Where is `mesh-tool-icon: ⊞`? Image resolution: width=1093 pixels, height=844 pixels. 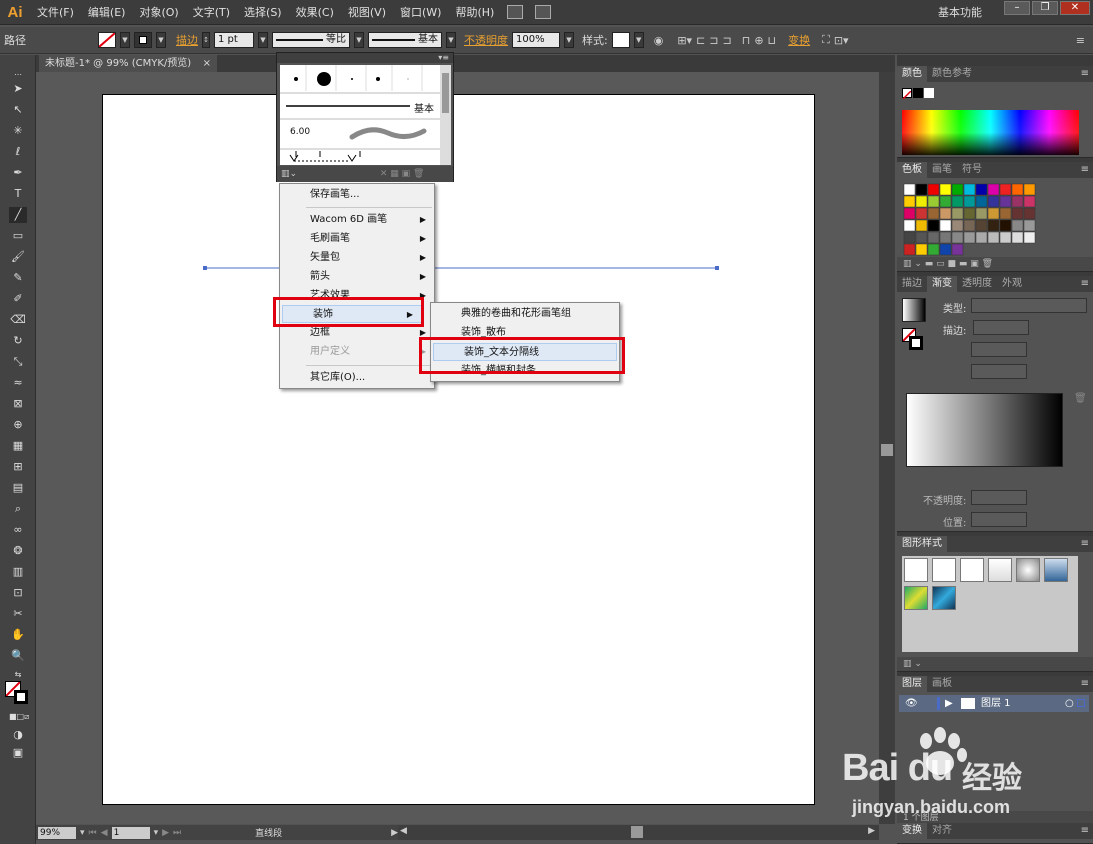 mesh-tool-icon: ⊞ is located at coordinates (18, 467).